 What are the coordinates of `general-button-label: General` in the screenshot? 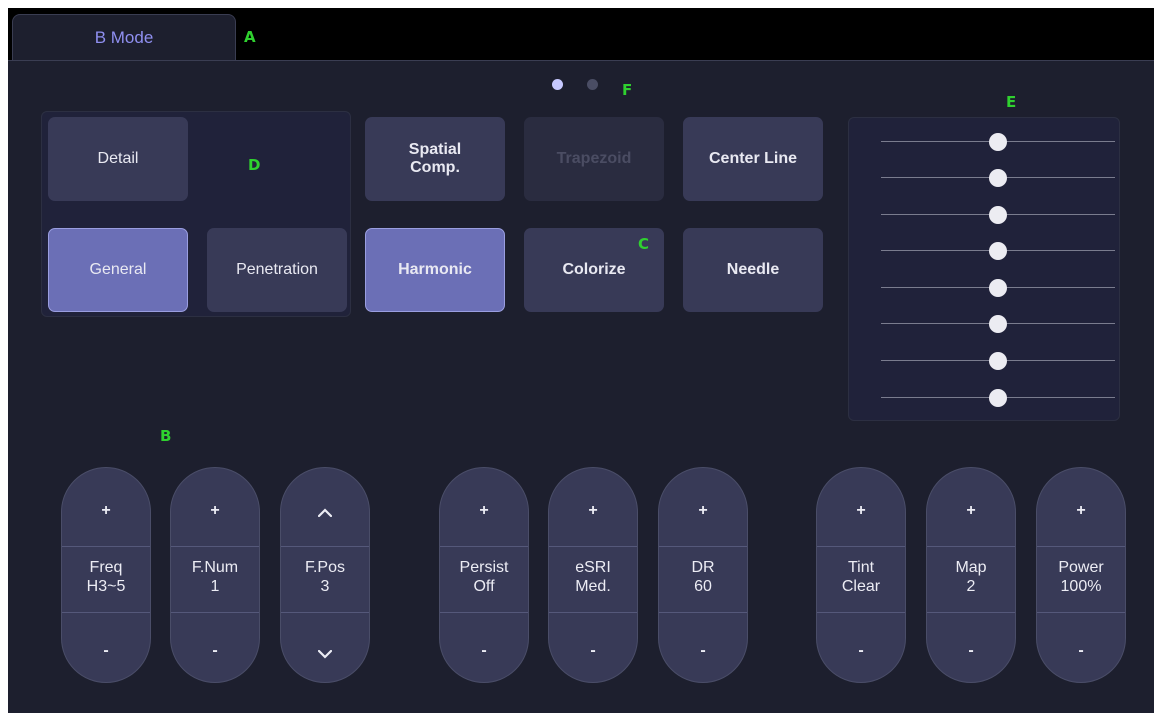 It's located at (118, 269).